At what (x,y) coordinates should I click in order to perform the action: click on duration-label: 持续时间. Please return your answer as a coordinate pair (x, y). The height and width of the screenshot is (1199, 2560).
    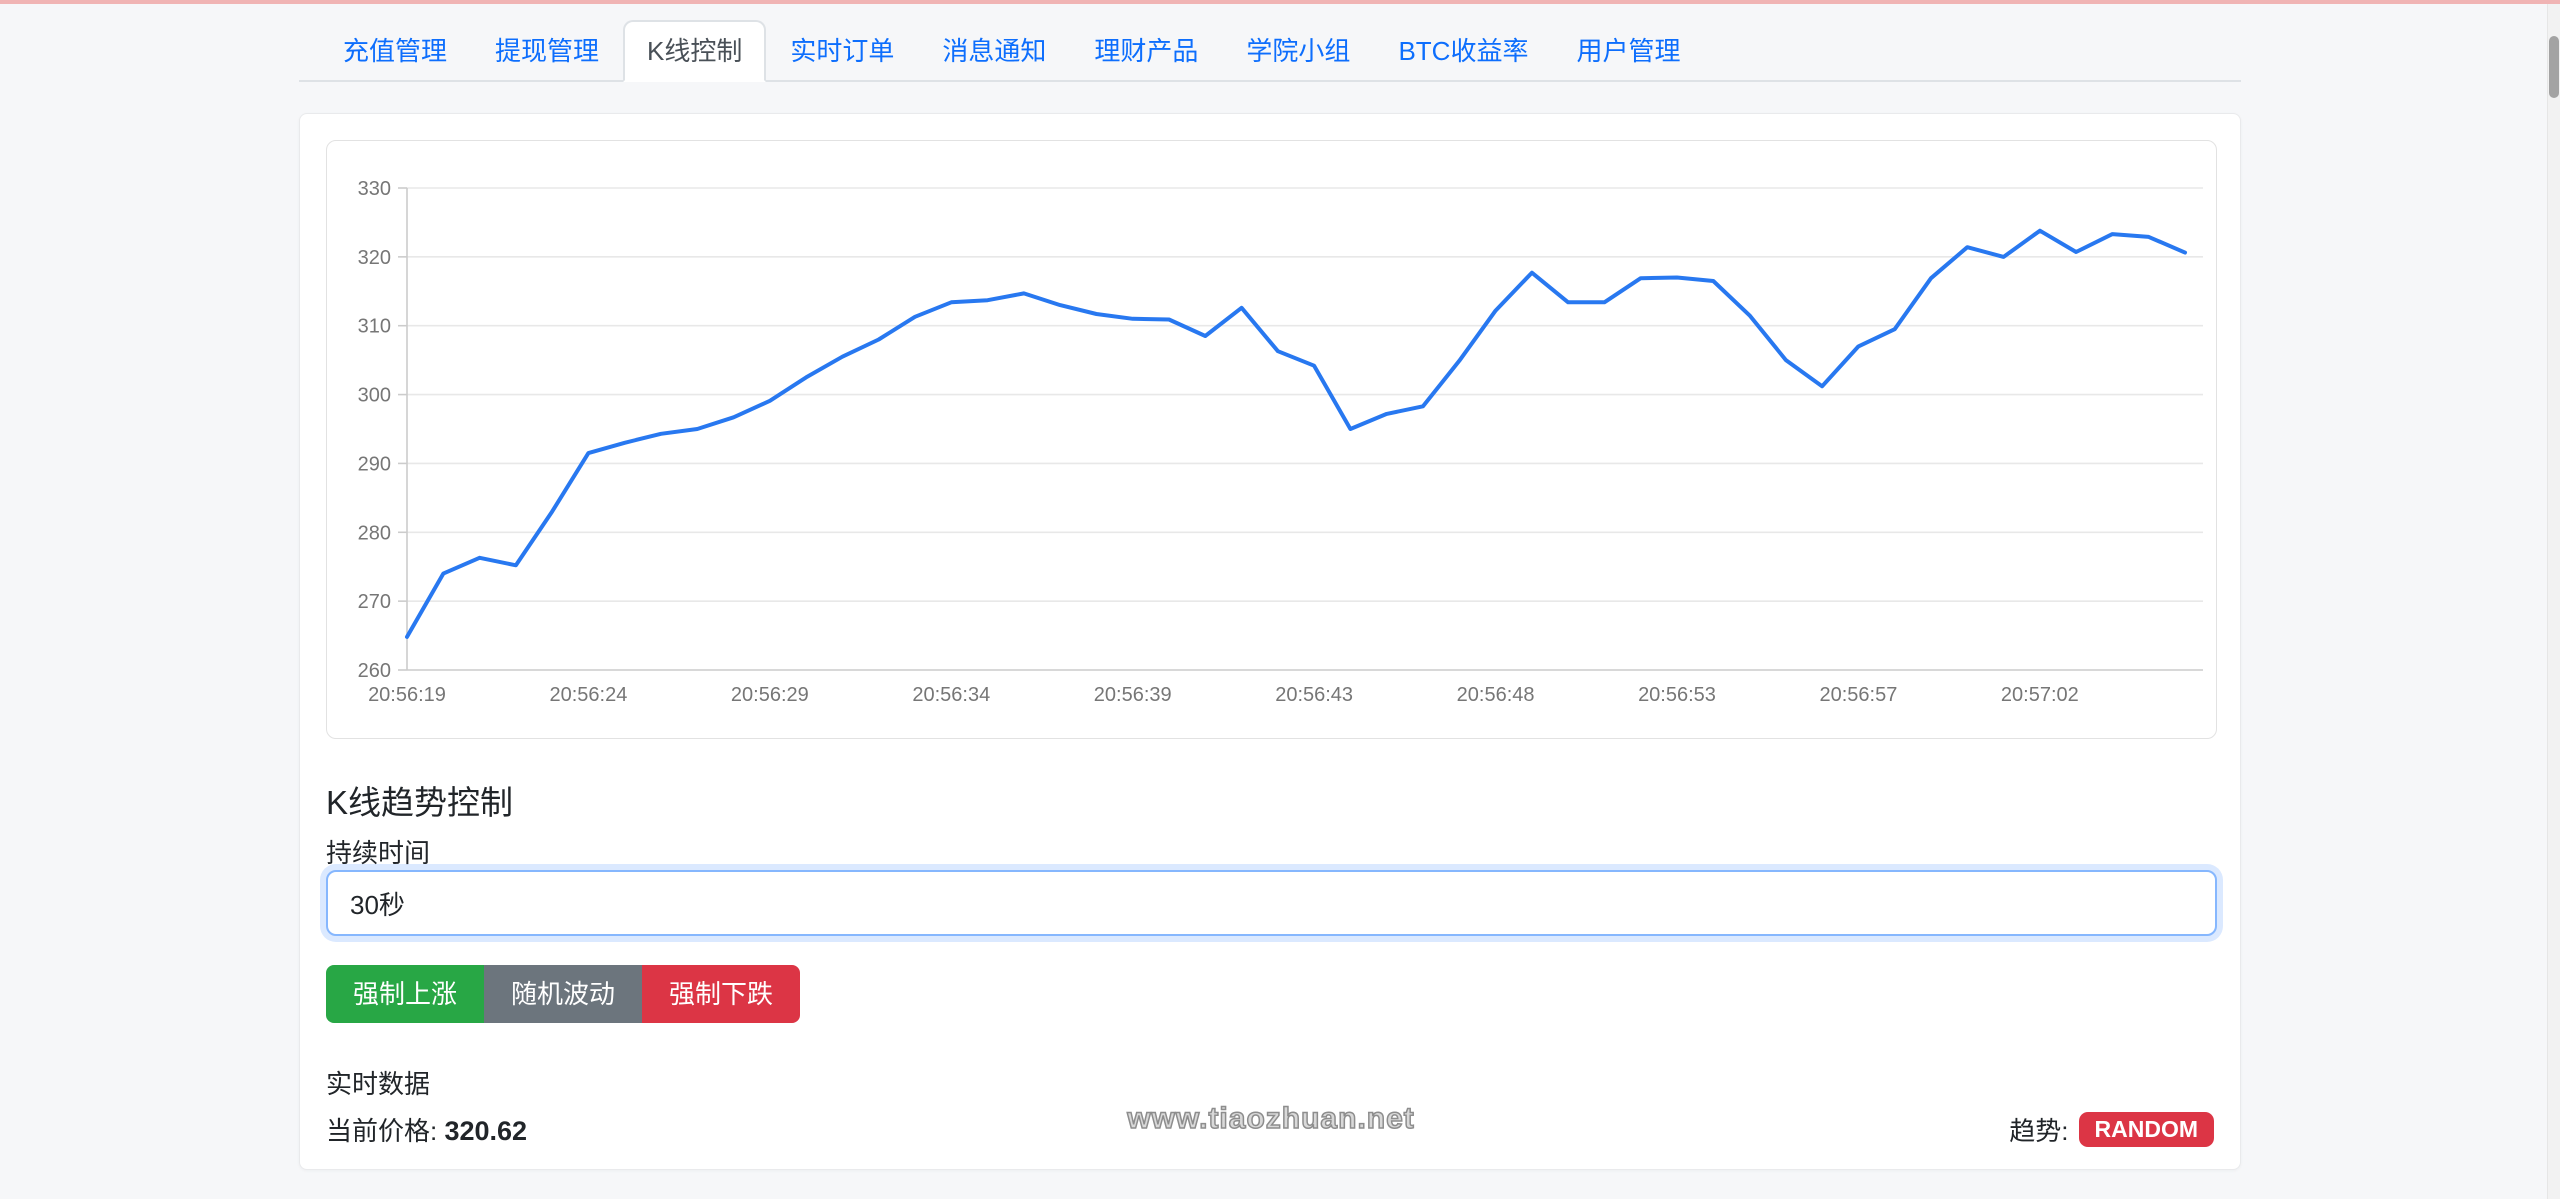
    Looking at the image, I should click on (378, 853).